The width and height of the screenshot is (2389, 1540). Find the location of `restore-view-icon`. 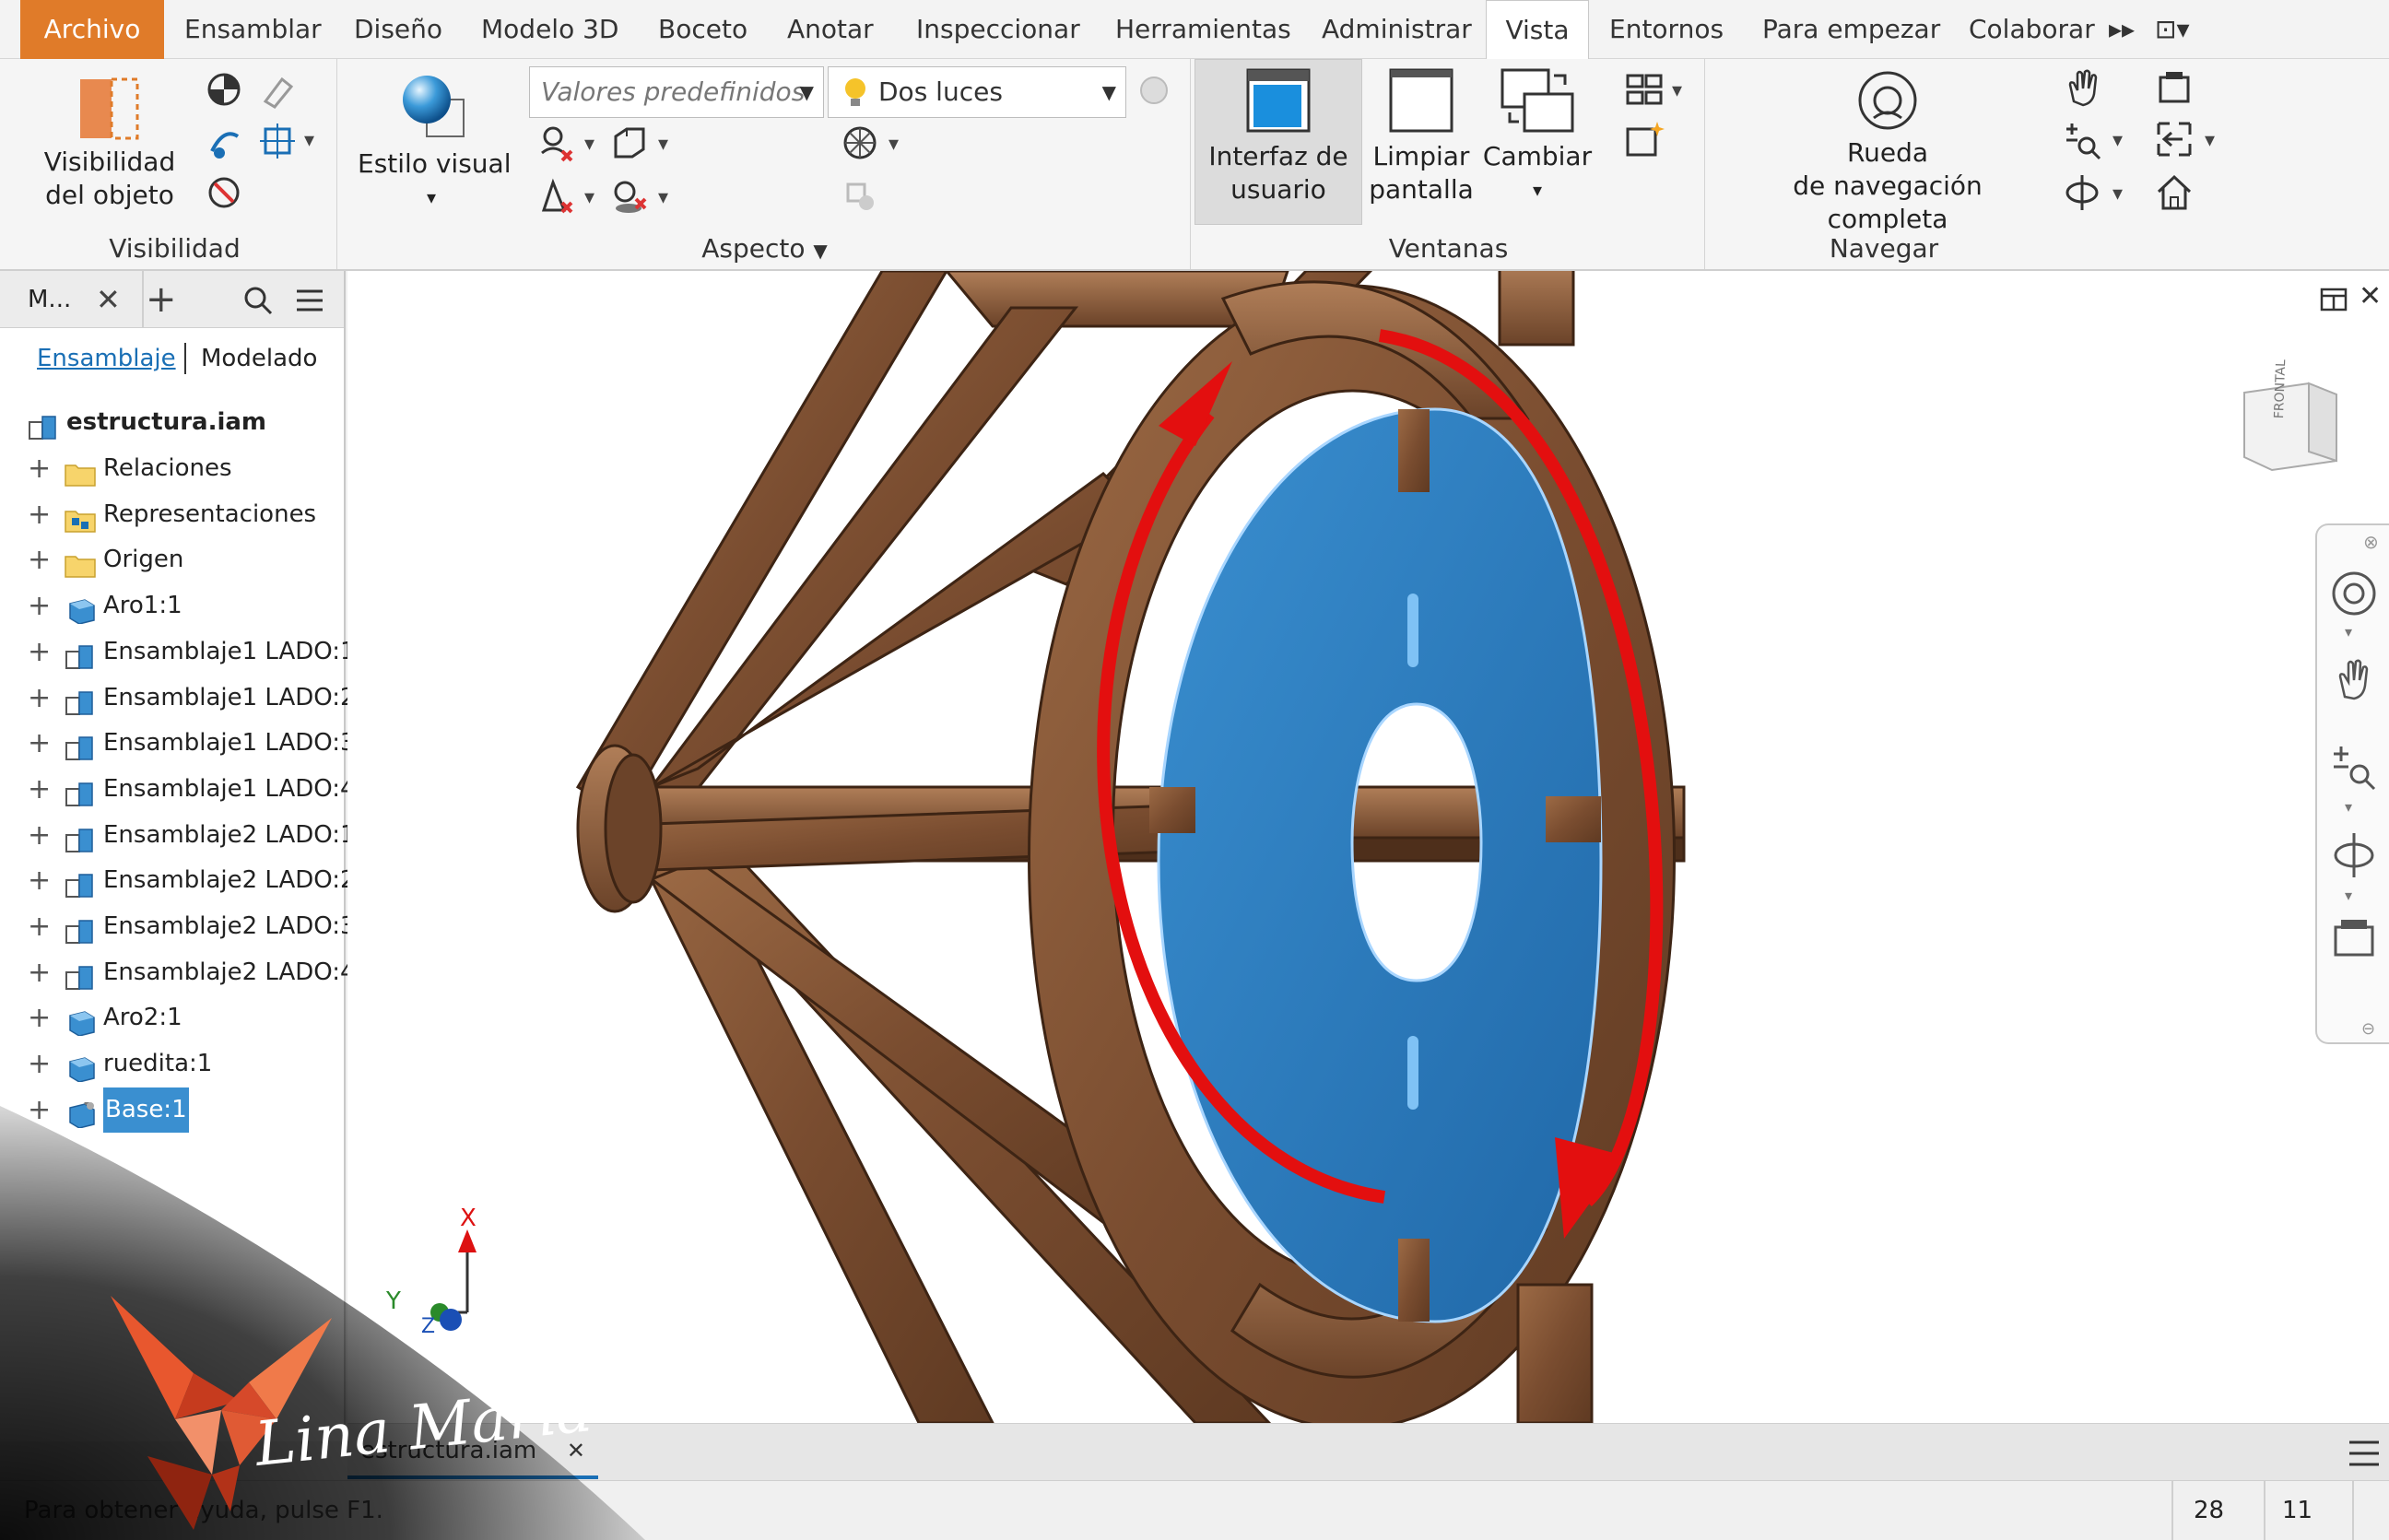

restore-view-icon is located at coordinates (2334, 300).